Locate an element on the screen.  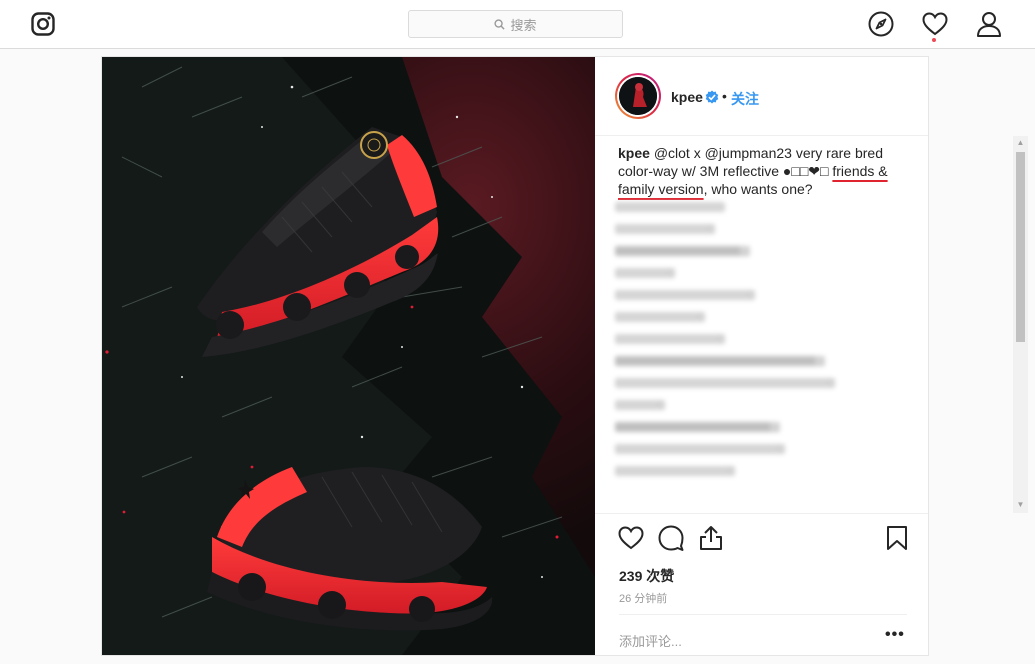
instagram-icon is located at coordinates (43, 24).